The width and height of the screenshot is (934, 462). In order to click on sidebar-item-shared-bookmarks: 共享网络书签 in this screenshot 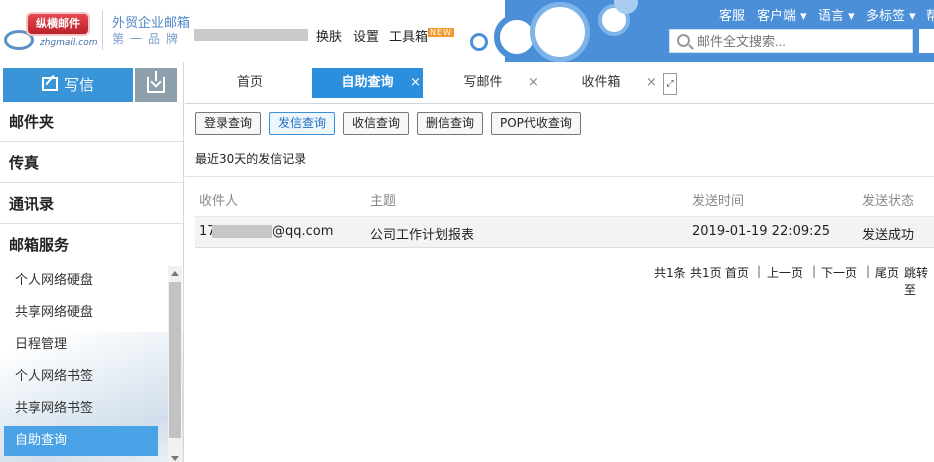, I will do `click(81, 409)`.